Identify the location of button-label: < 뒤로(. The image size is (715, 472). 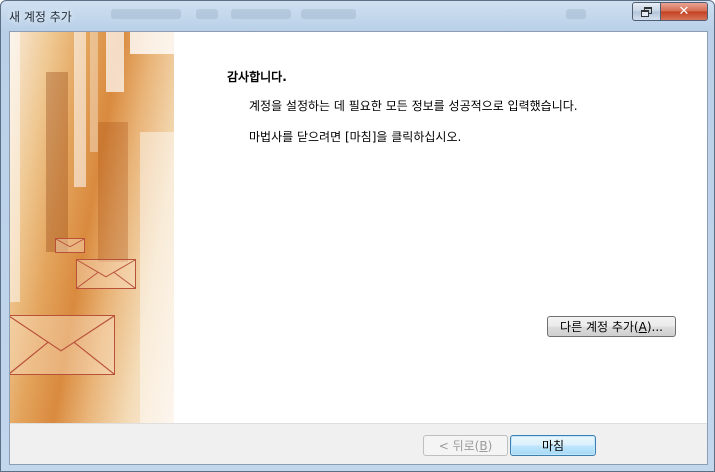
(459, 446).